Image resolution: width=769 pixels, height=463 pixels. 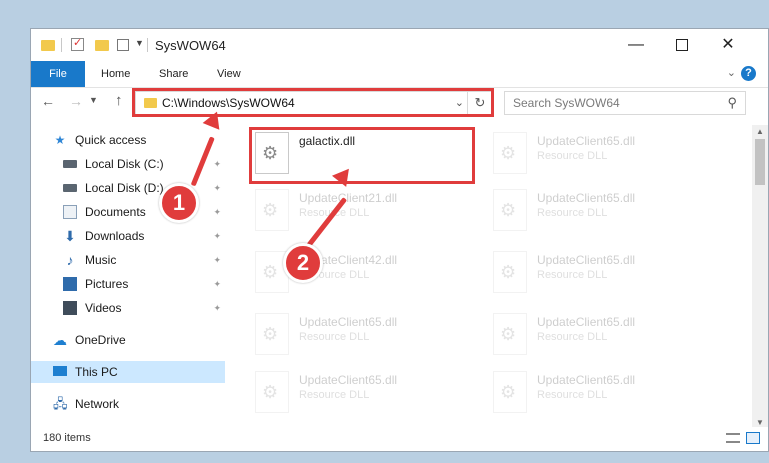 I want to click on scroll-down-icon: ▼, so click(x=760, y=422).